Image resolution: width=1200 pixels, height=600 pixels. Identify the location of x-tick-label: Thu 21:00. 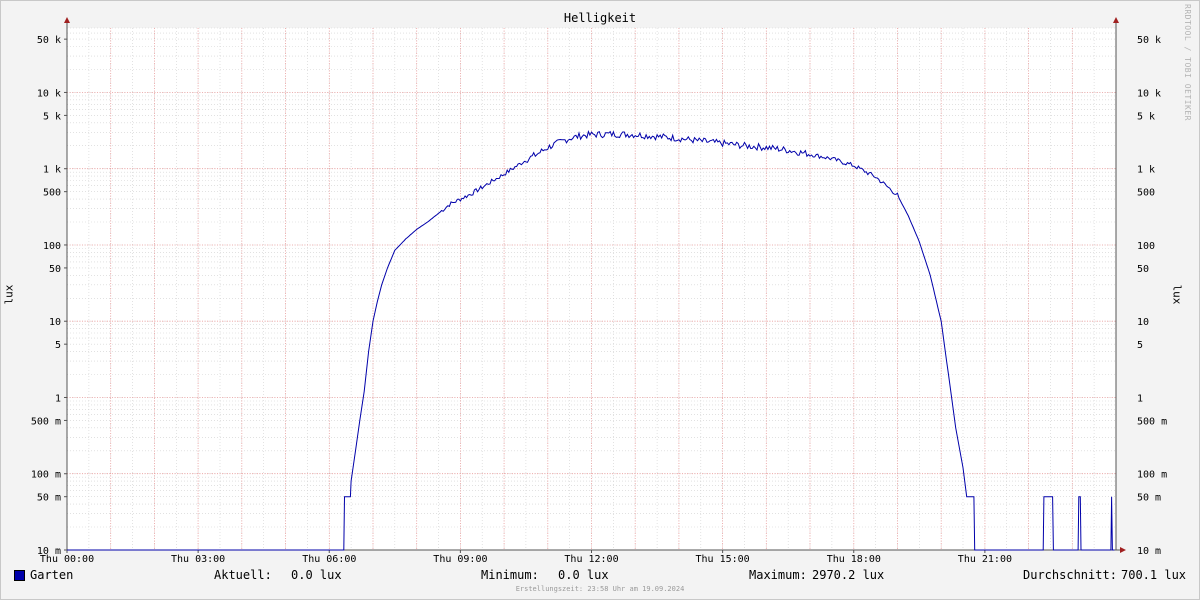
(985, 559).